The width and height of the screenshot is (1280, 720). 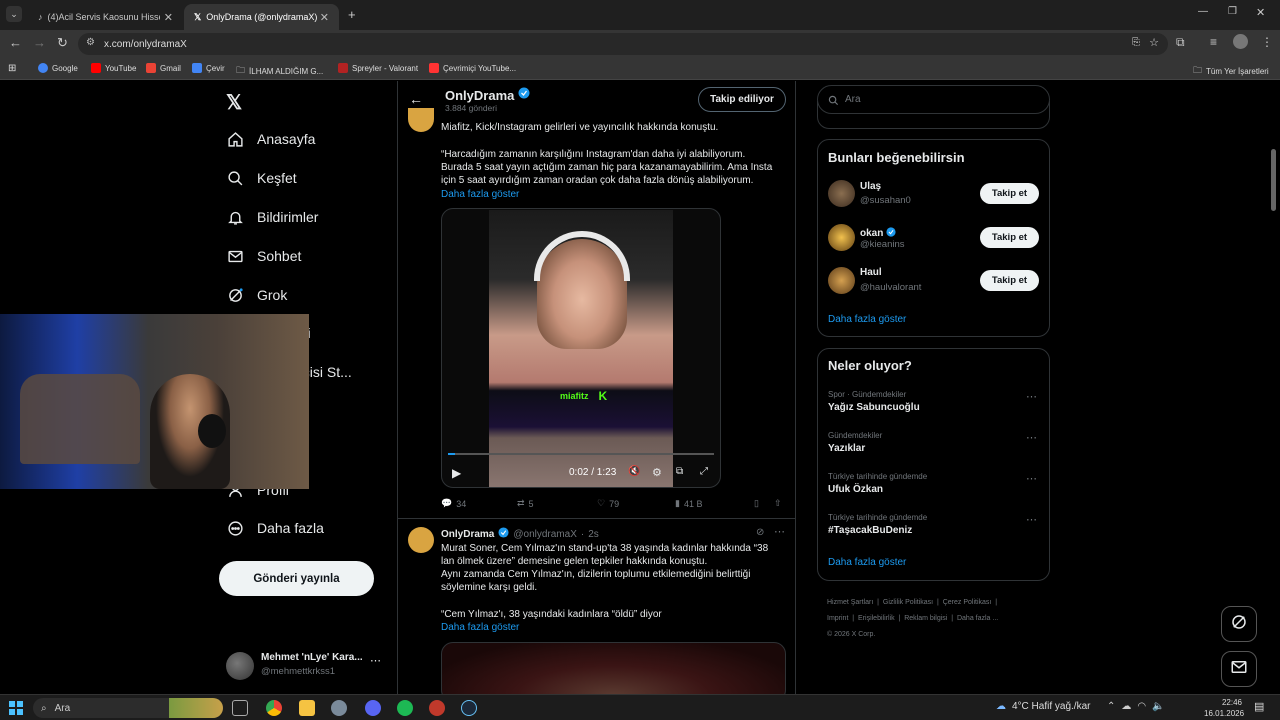 What do you see at coordinates (234, 102) in the screenshot?
I see `x-logo-icon: 𝕏` at bounding box center [234, 102].